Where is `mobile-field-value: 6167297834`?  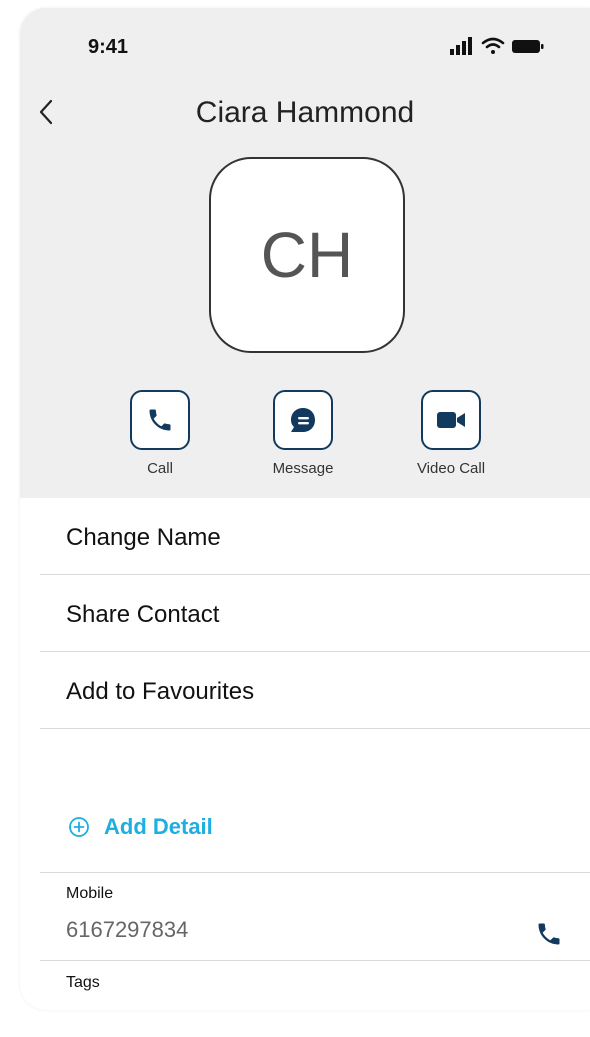
mobile-field-value: 6167297834 is located at coordinates (127, 930).